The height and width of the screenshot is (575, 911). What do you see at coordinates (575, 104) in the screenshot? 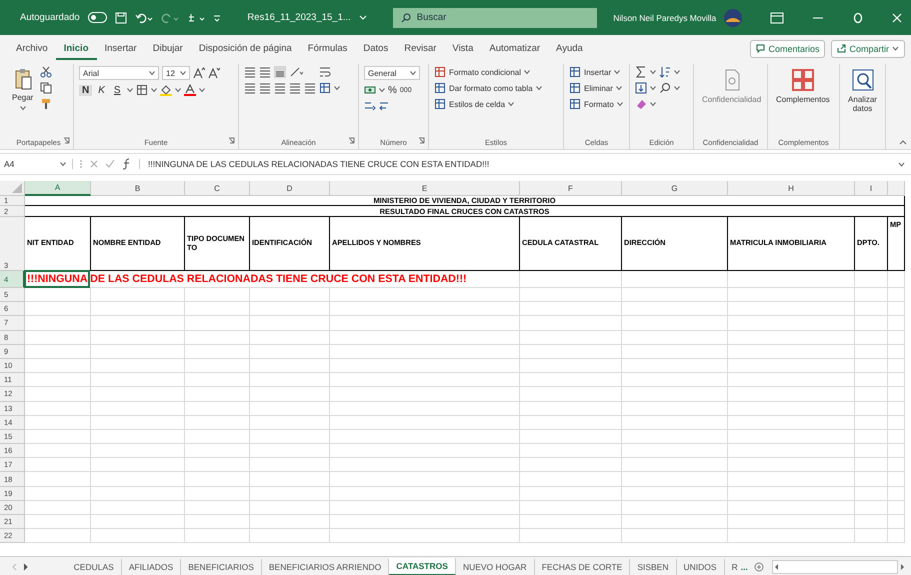
I see `grid-icon` at bounding box center [575, 104].